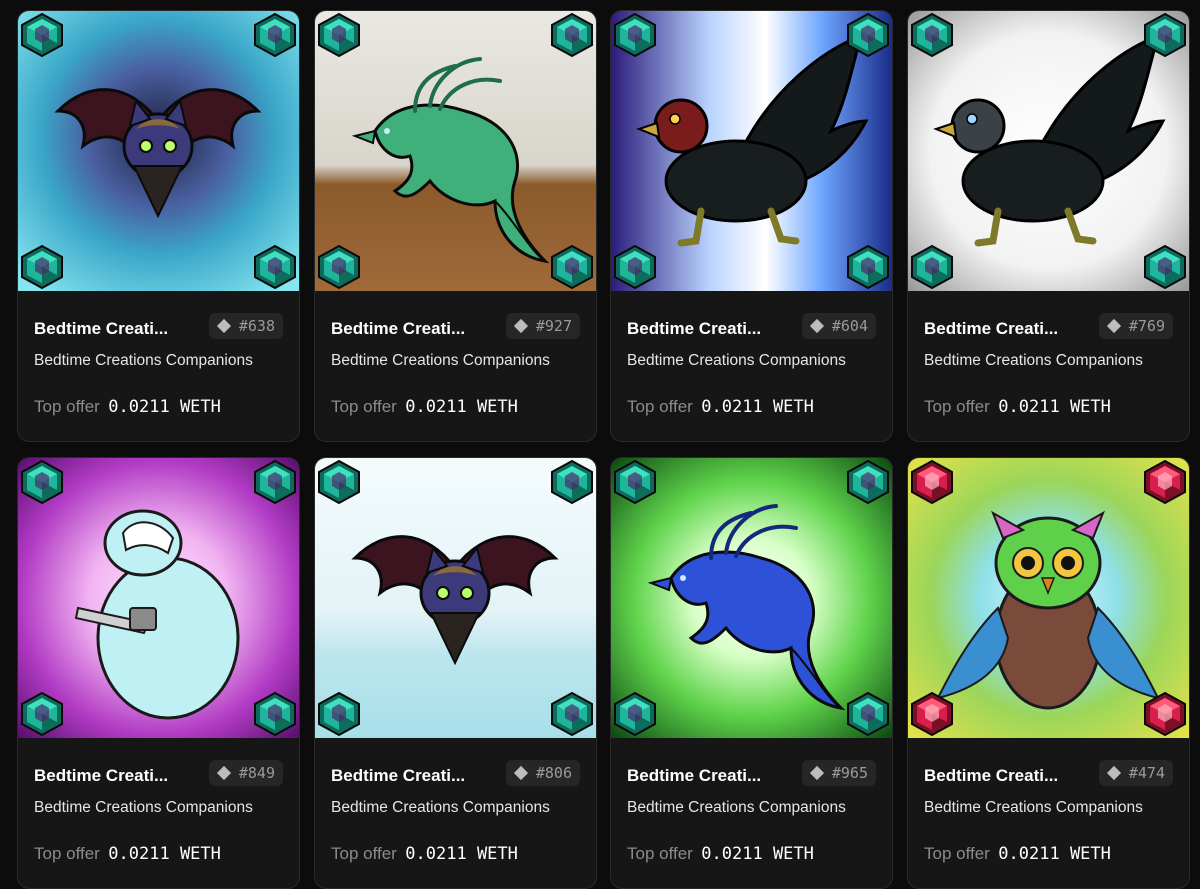 The image size is (1200, 889). Describe the element at coordinates (849, 773) in the screenshot. I see `token-id: #965` at that location.